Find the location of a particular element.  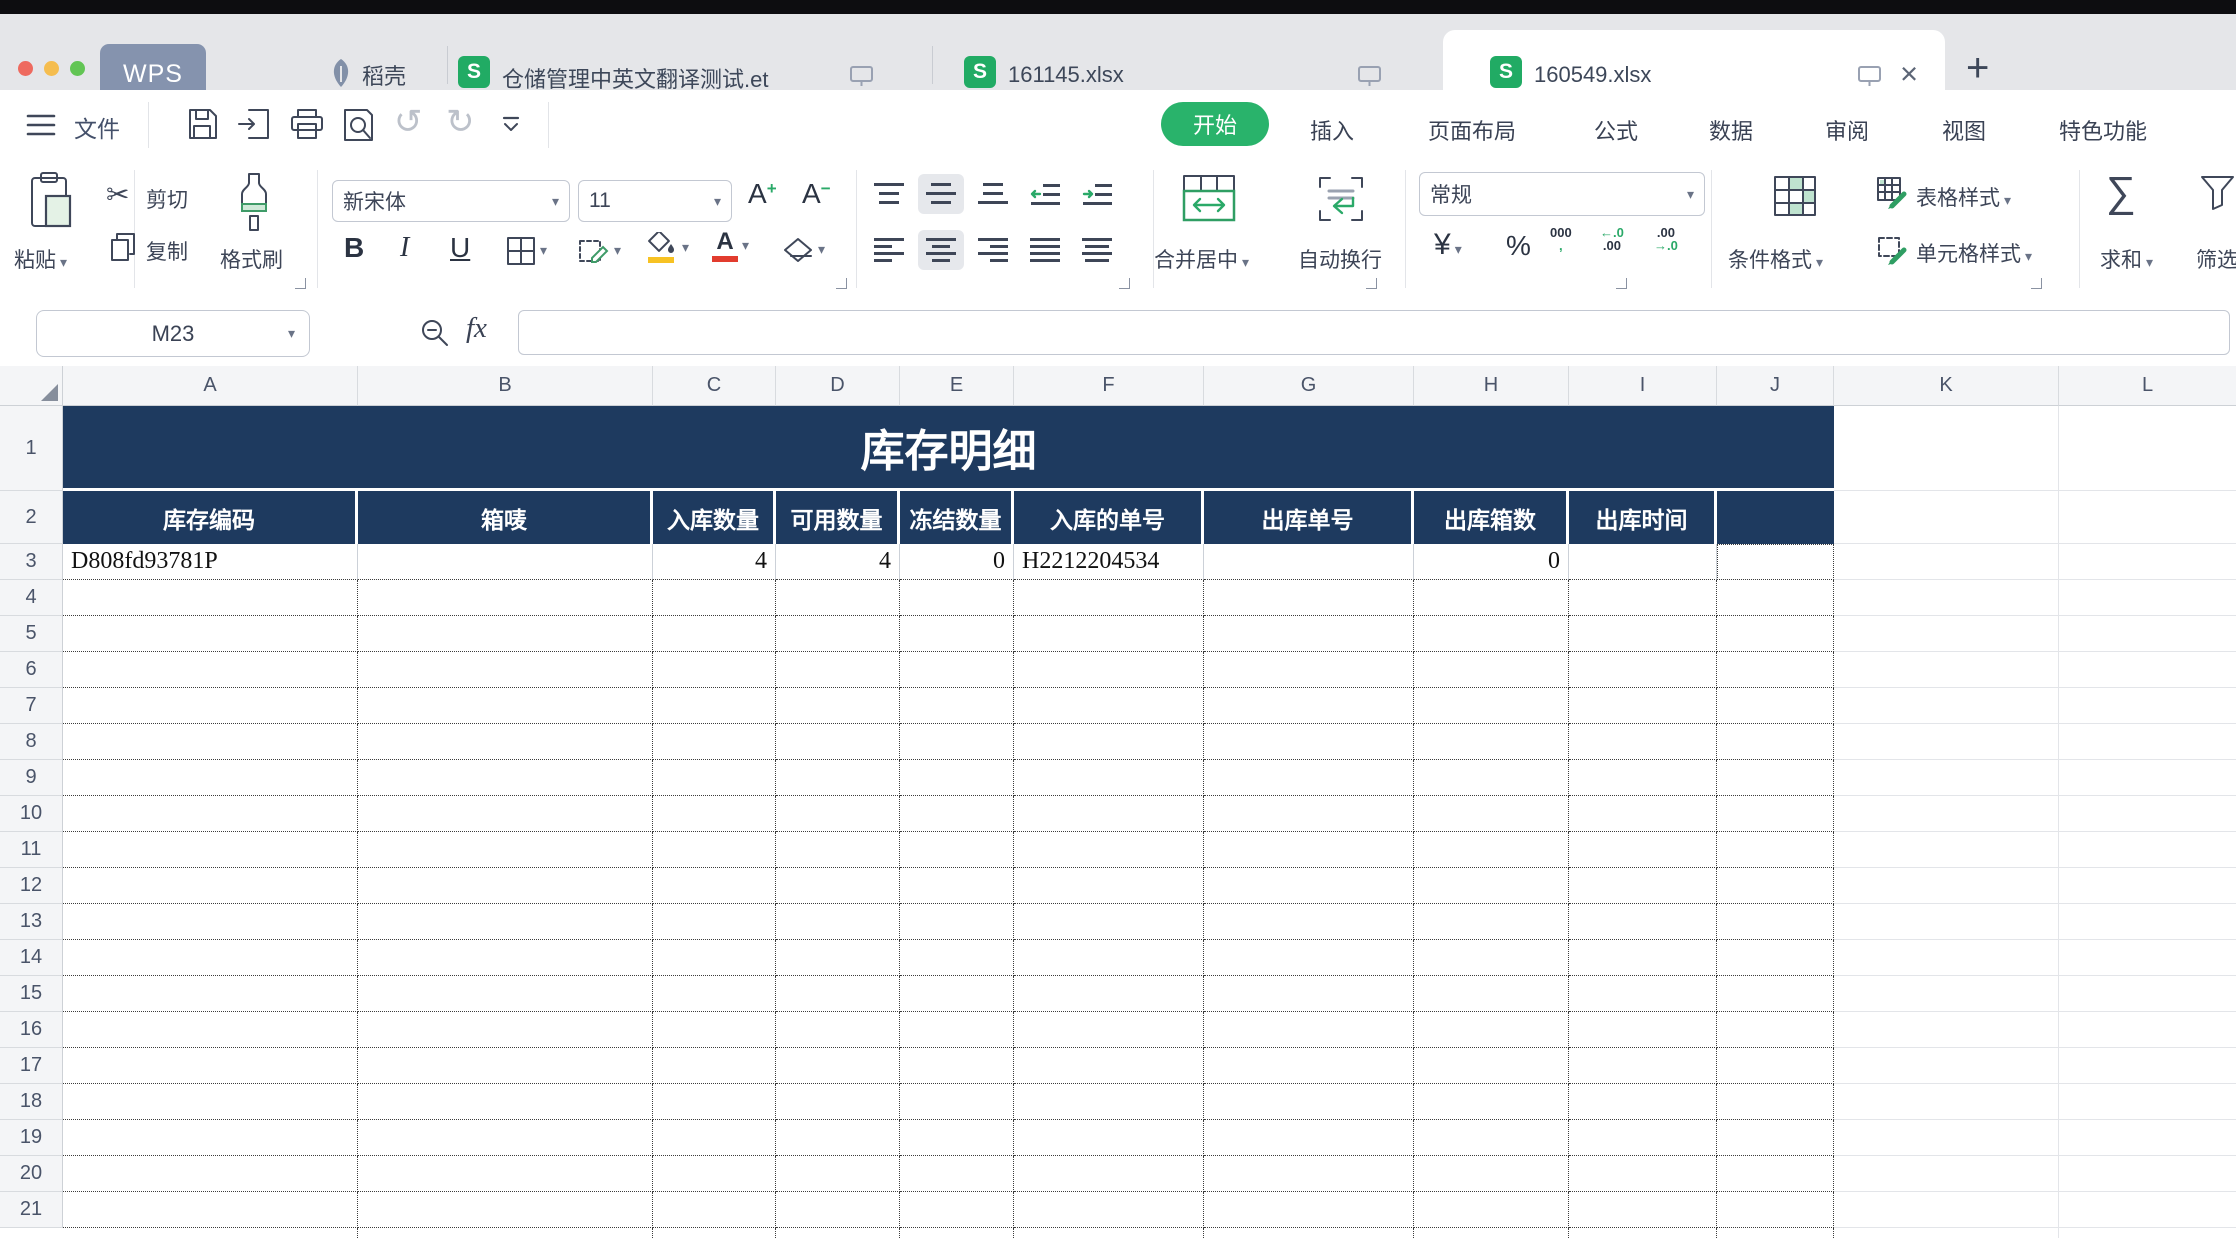

cell-A18 is located at coordinates (210, 1102).